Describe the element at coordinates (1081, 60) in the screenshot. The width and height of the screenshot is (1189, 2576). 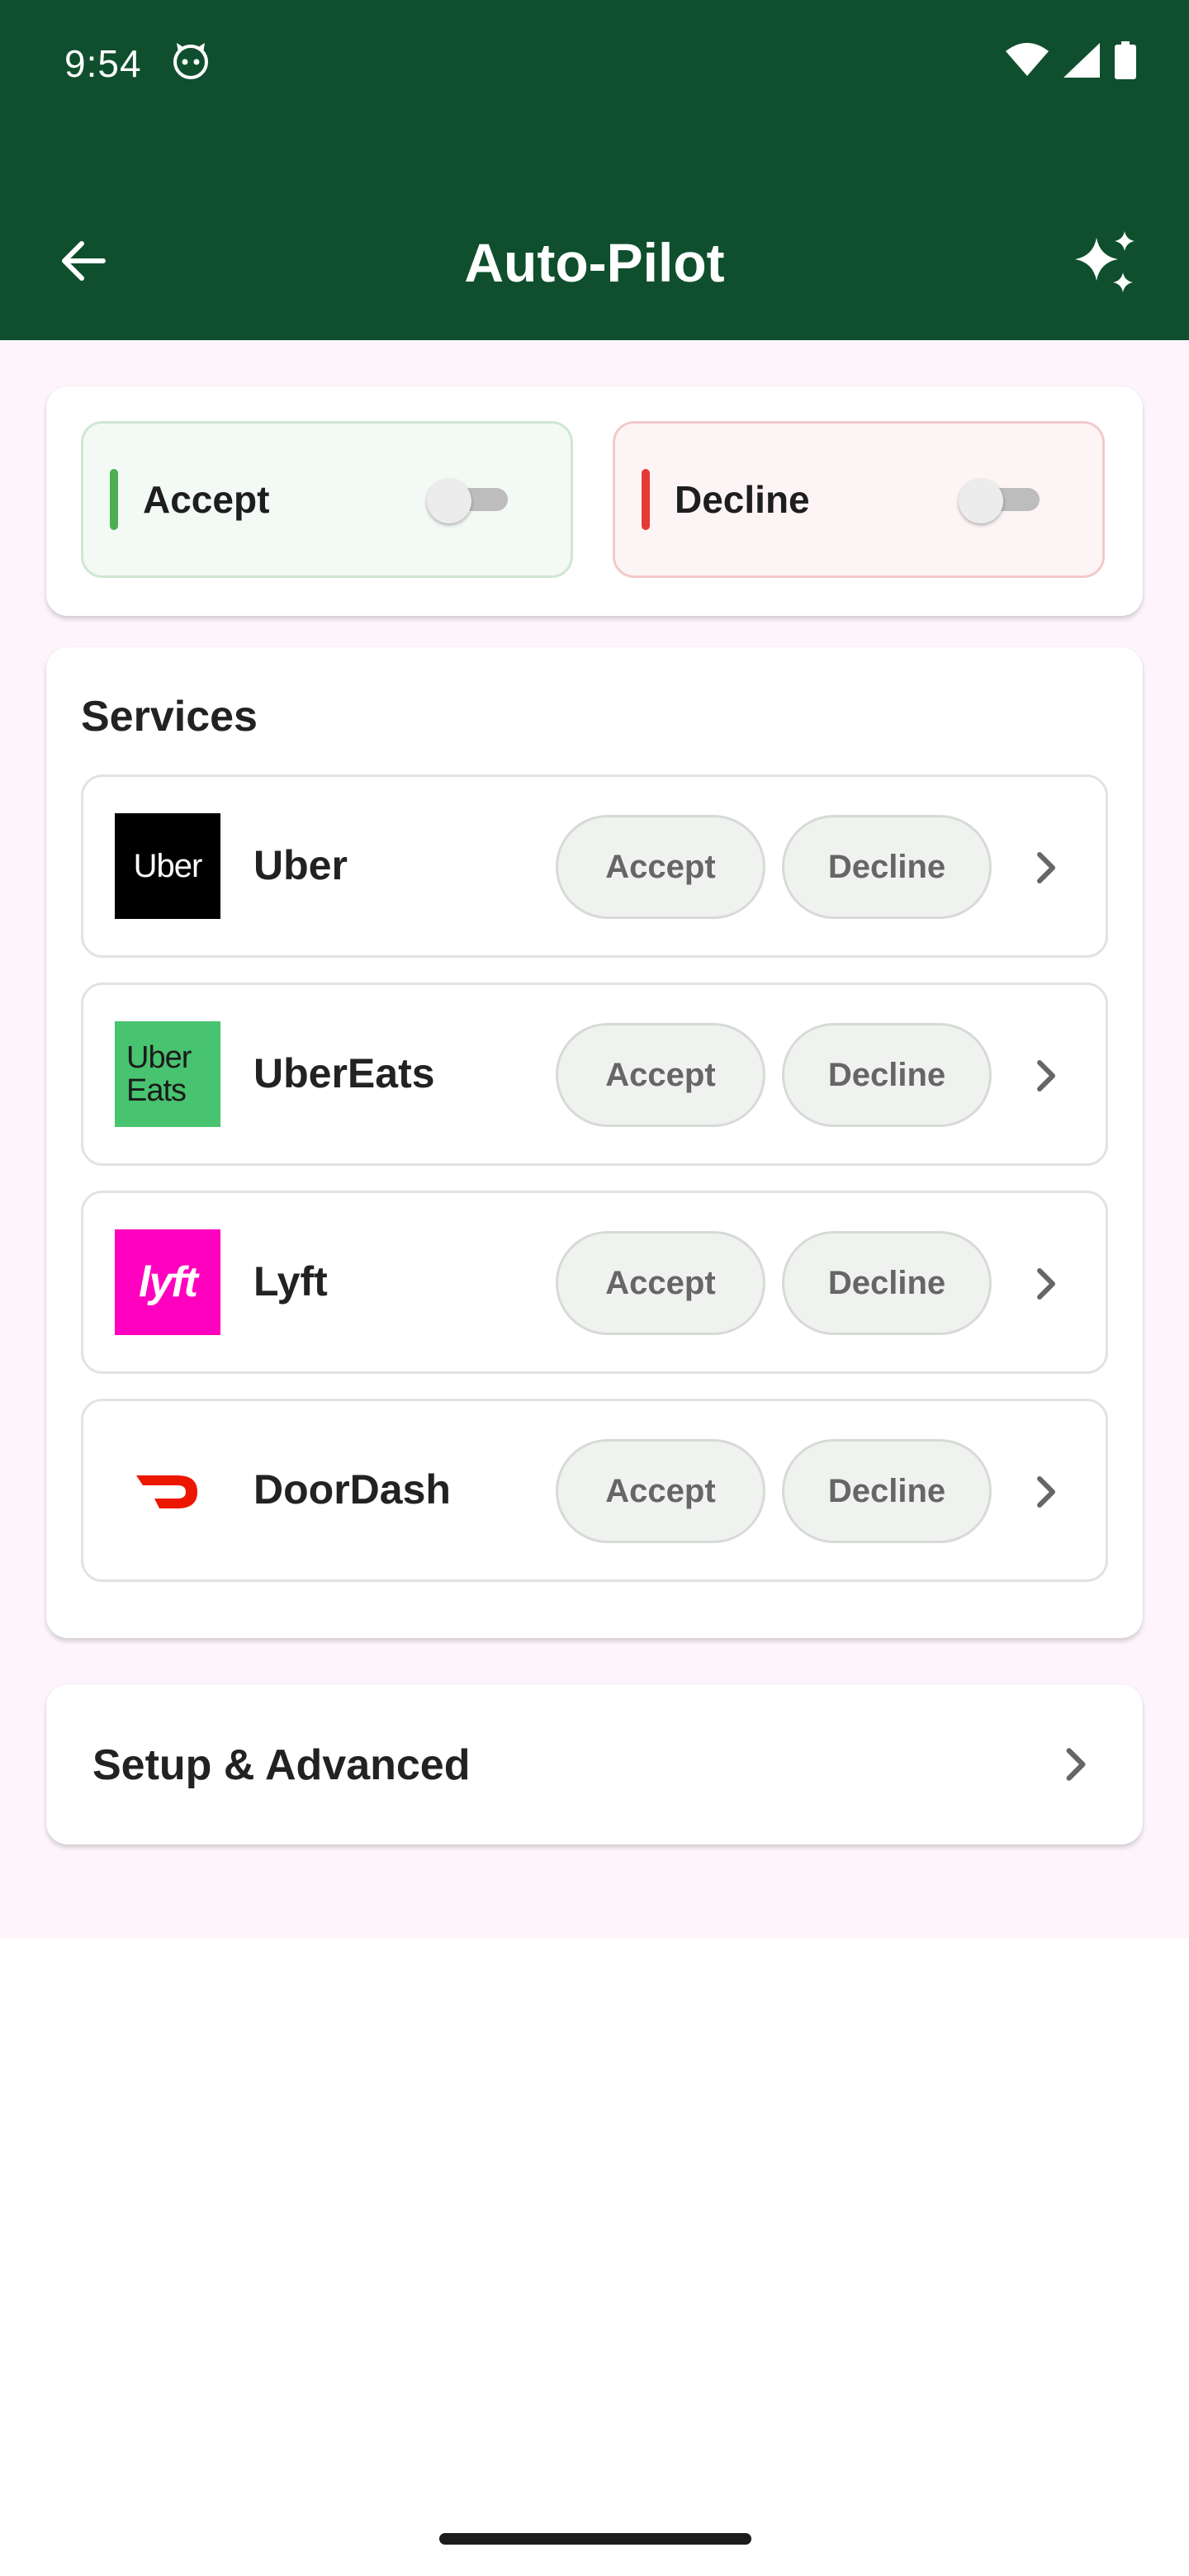
I see `signal-icon` at that location.